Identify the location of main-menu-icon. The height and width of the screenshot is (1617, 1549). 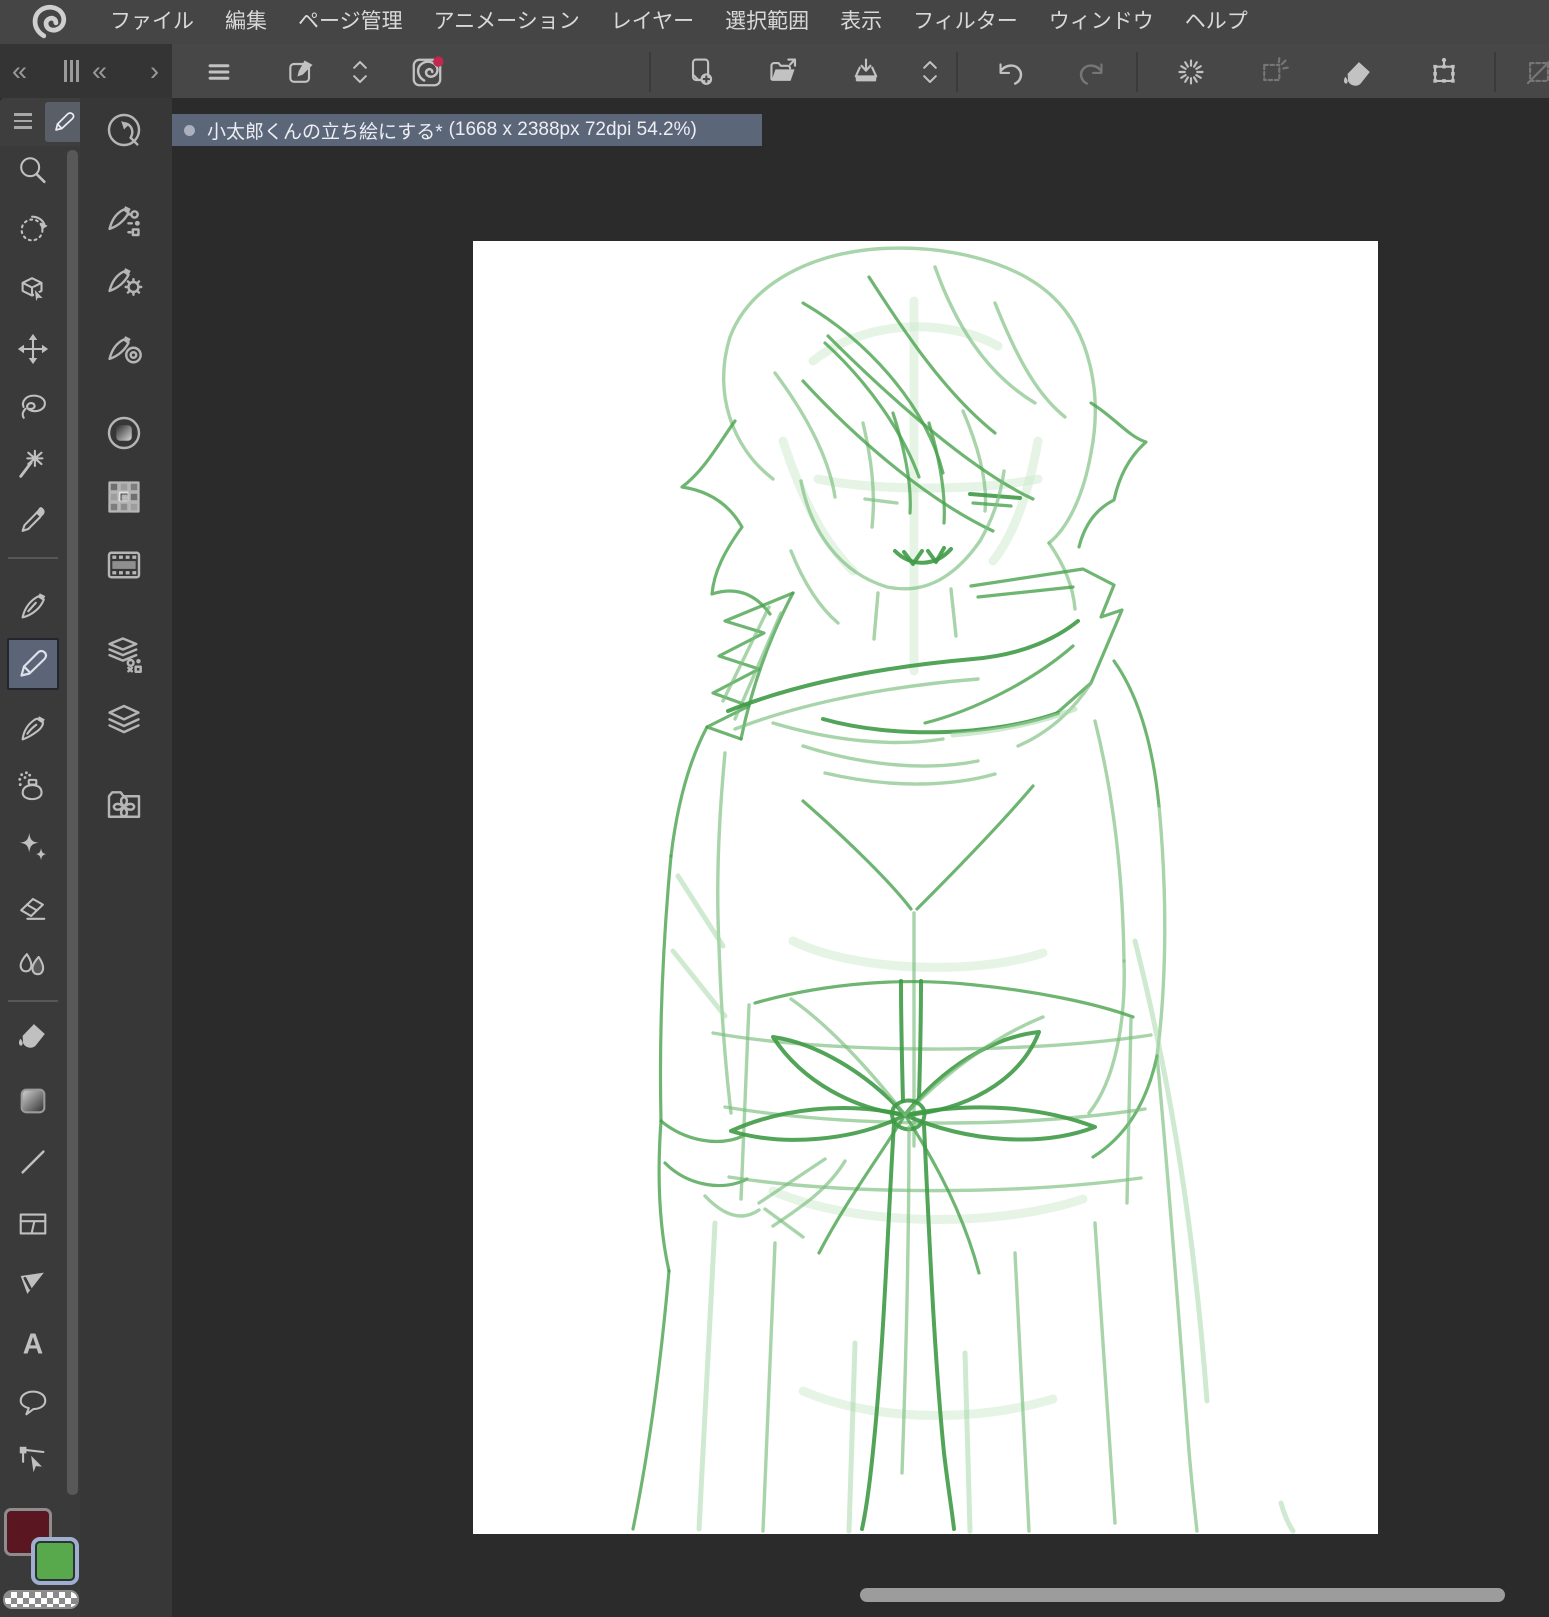
(219, 72).